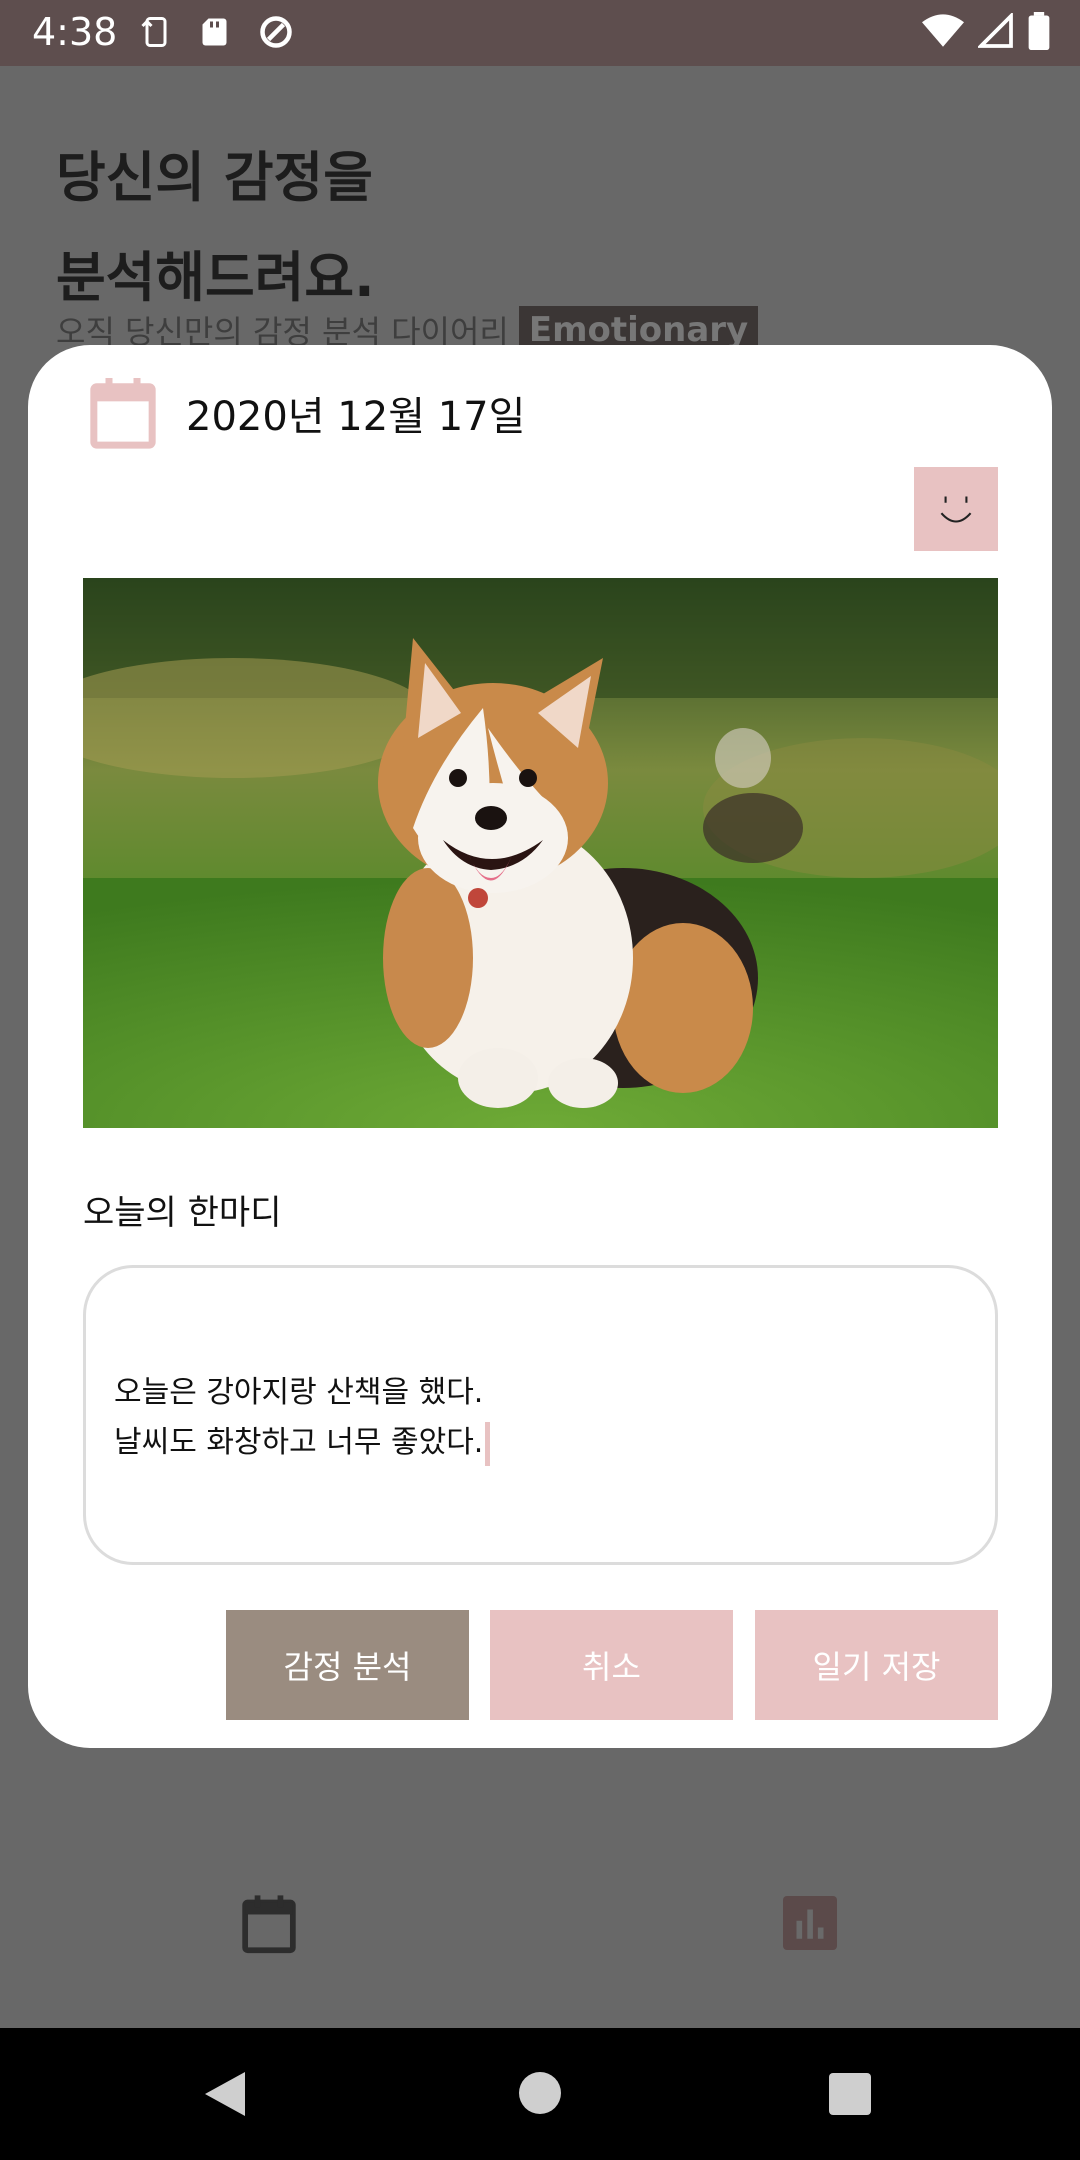 The height and width of the screenshot is (2160, 1080). Describe the element at coordinates (943, 30) in the screenshot. I see `wifi-icon` at that location.